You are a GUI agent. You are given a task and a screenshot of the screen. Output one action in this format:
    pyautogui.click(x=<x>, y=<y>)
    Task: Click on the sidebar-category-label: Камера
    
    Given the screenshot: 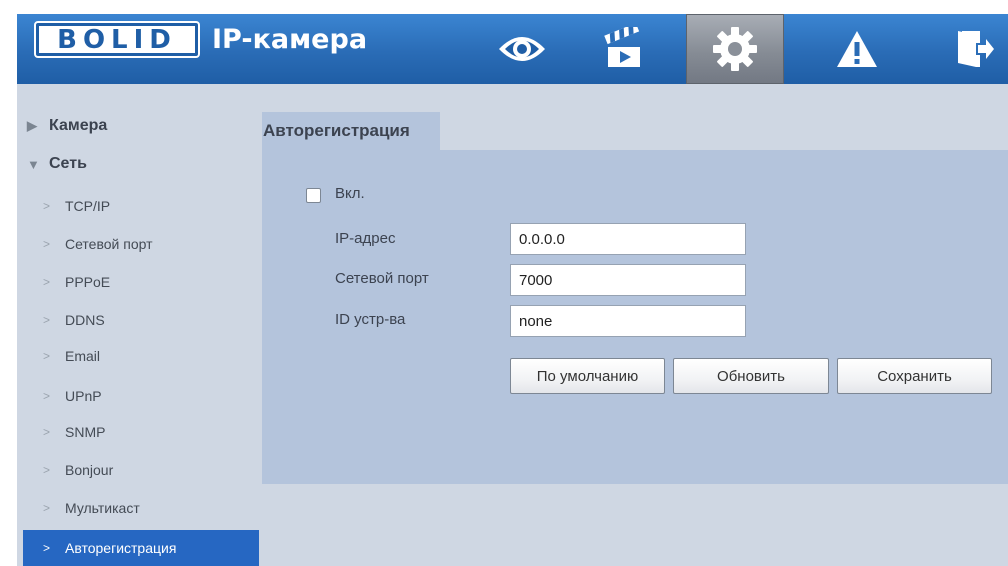 What is the action you would take?
    pyautogui.click(x=78, y=125)
    